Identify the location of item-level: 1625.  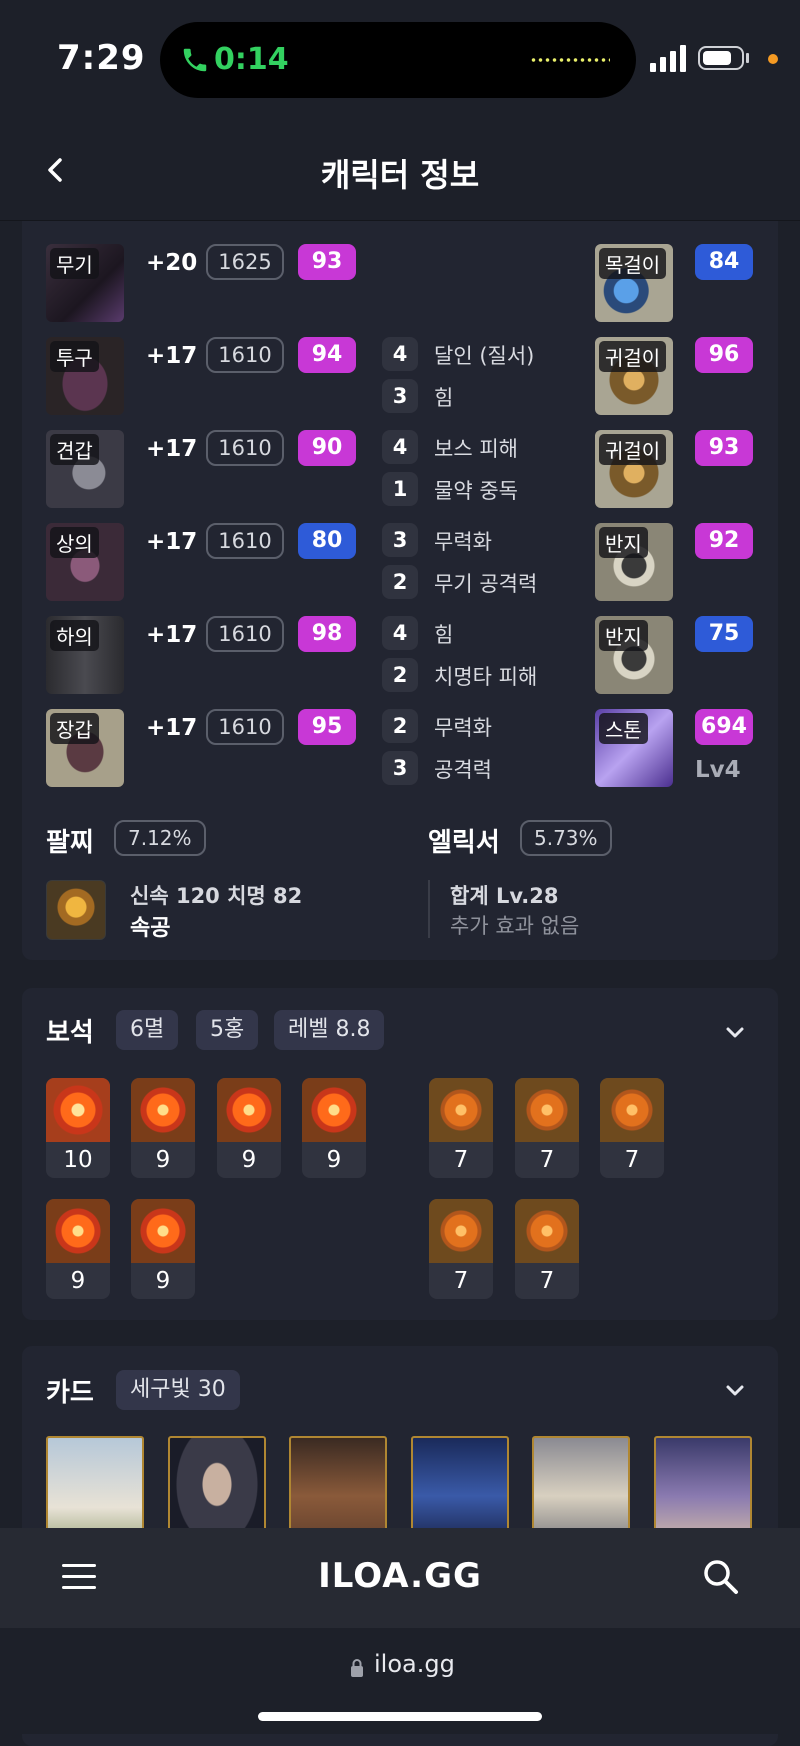
(245, 262).